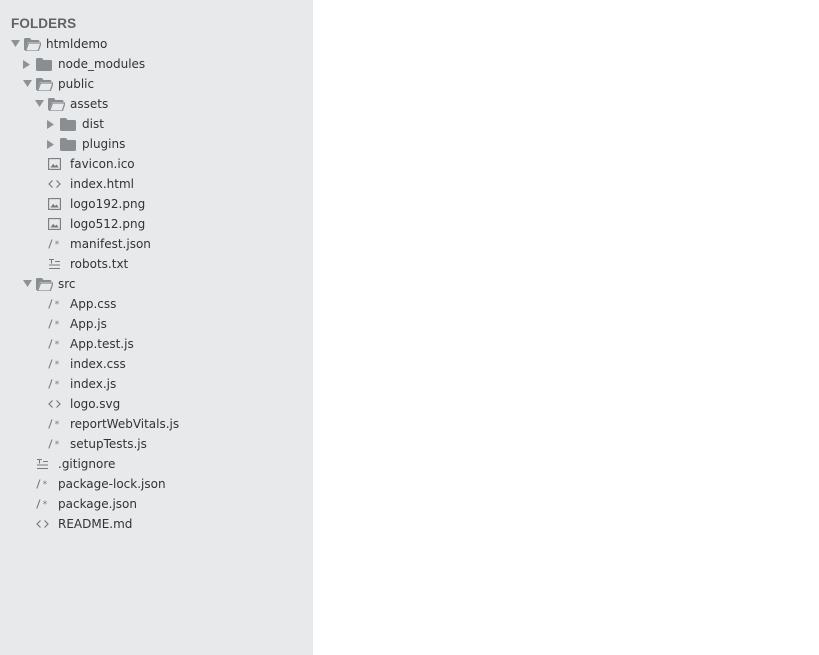 This screenshot has width=819, height=655. I want to click on file-row: logo.svg, so click(156, 404).